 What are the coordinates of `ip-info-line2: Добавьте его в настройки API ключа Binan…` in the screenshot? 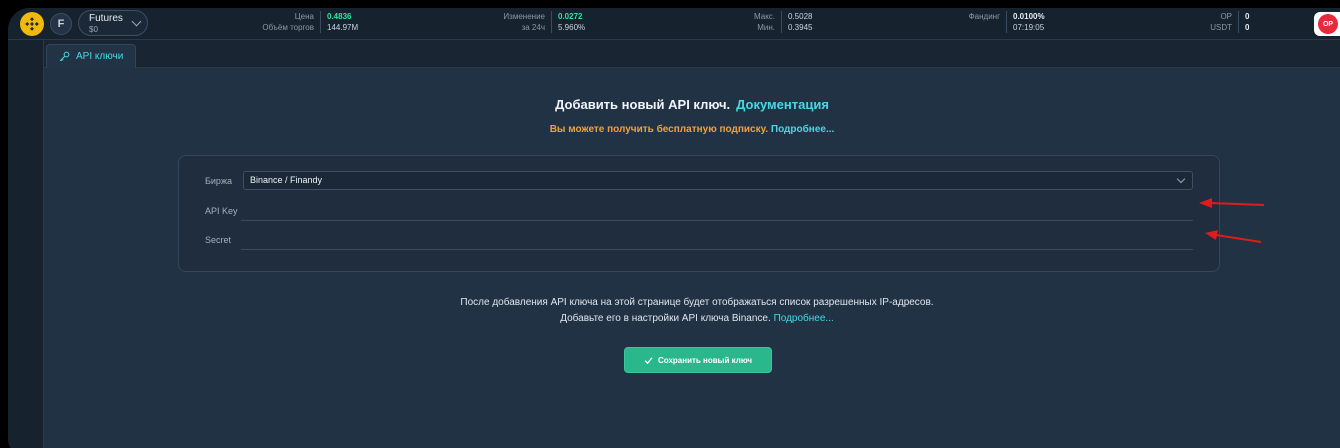 It's located at (665, 318).